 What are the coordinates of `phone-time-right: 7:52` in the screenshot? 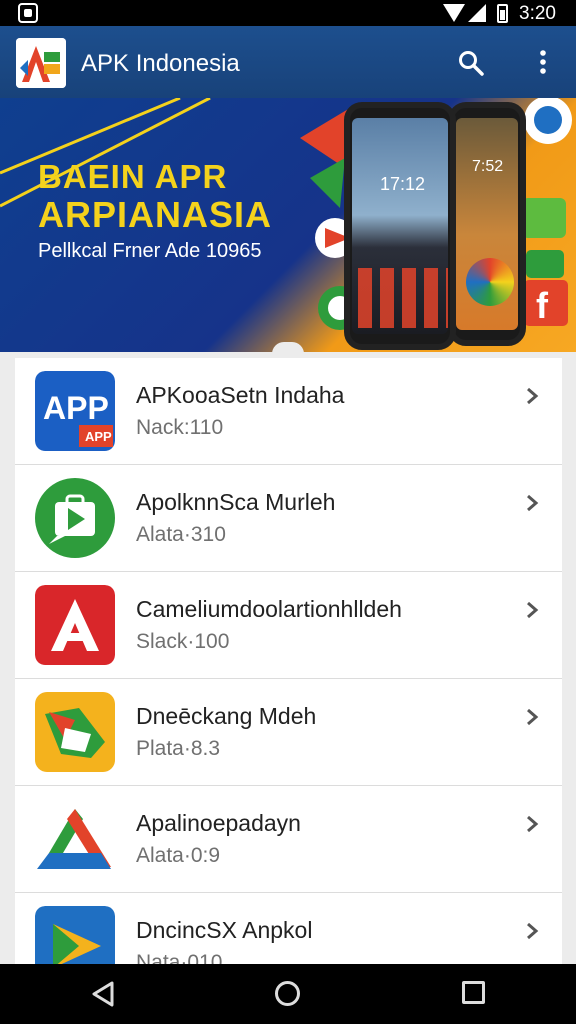 It's located at (488, 166).